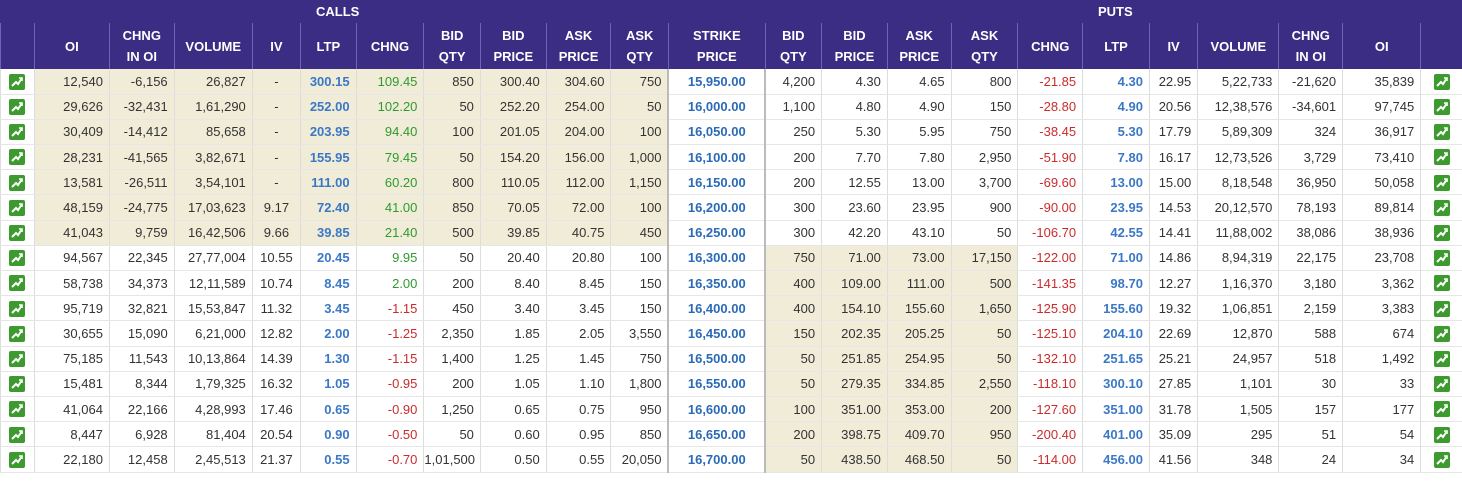 Image resolution: width=1462 pixels, height=497 pixels. Describe the element at coordinates (213, 46) in the screenshot. I see `col-call-volume: VOLUME` at that location.